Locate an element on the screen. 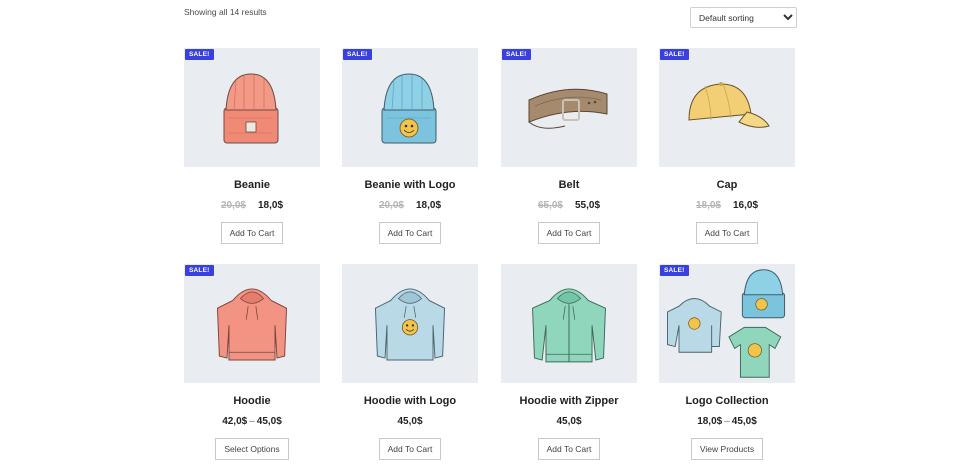  product-card-hoodie-with-zipper: Hoodie with Zipper 45,0$ Add To Cart is located at coordinates (569, 362).